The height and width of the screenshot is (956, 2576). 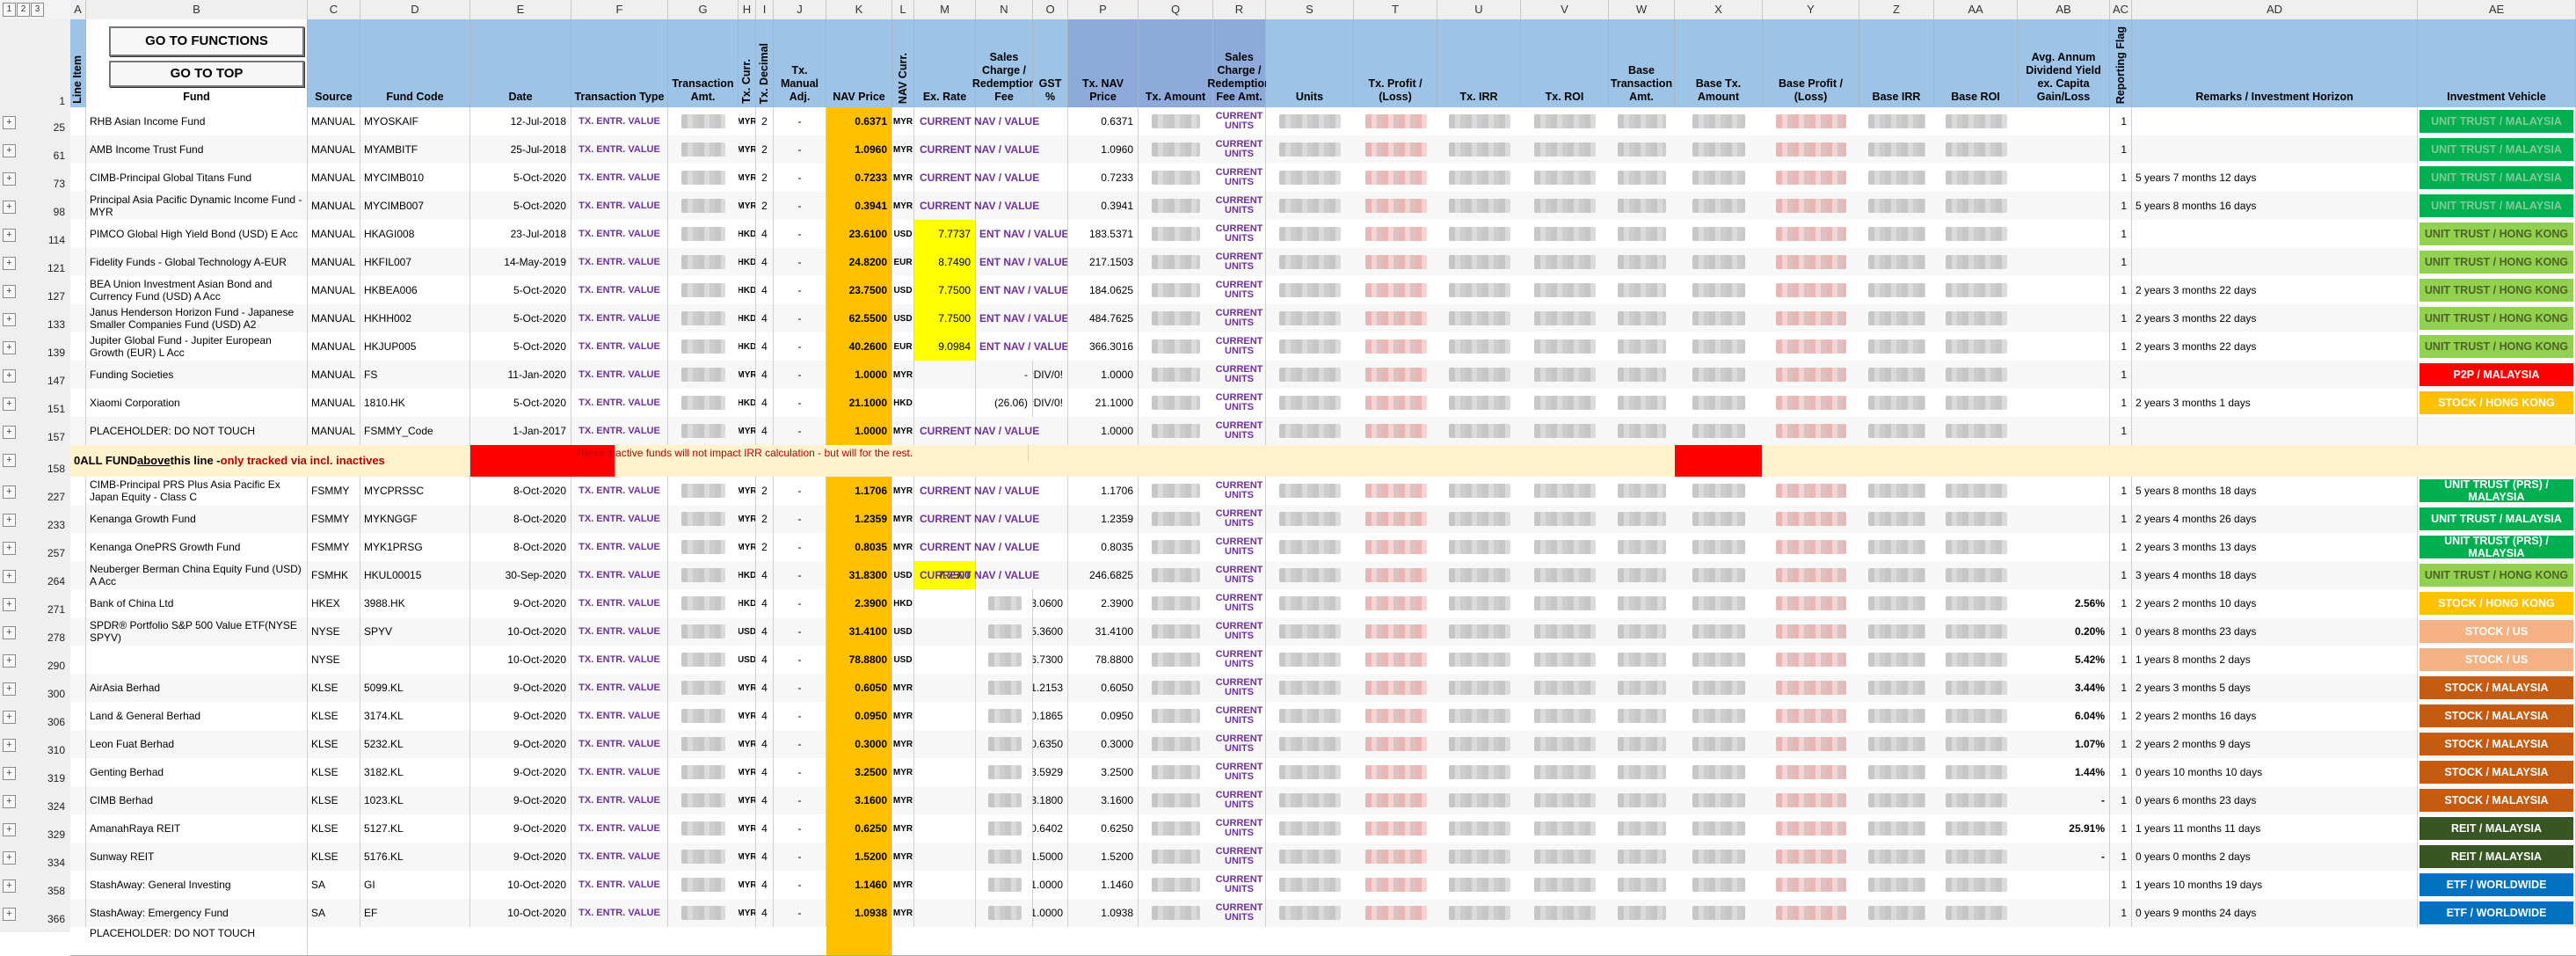 What do you see at coordinates (945, 9) in the screenshot?
I see `column-header-m: M` at bounding box center [945, 9].